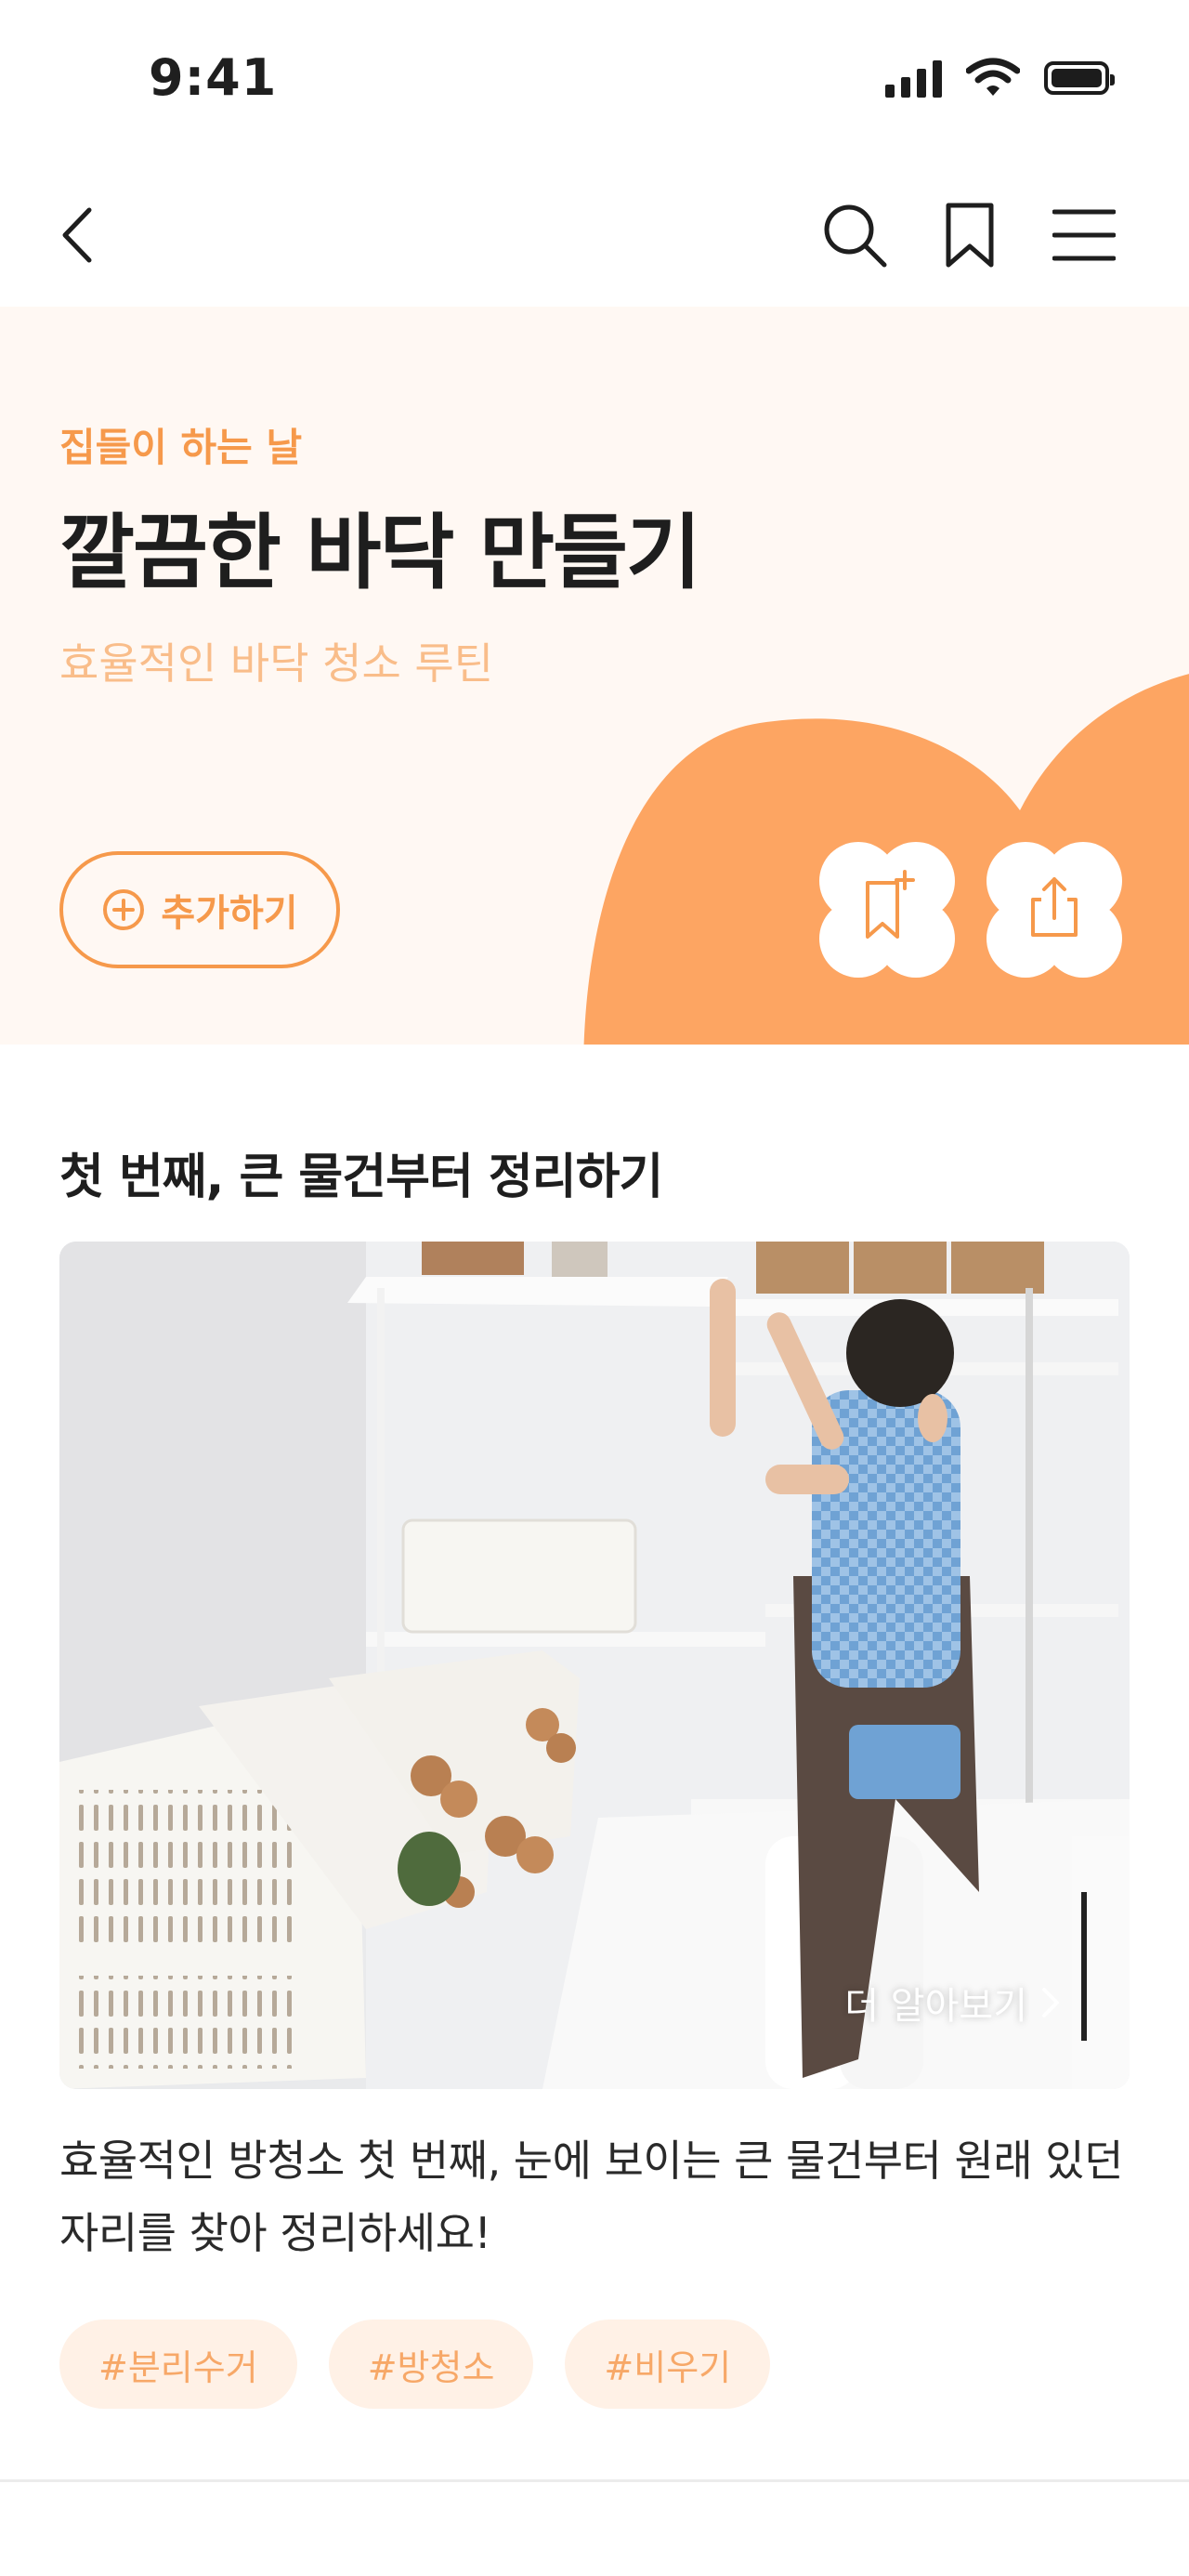 The image size is (1189, 2576). What do you see at coordinates (380, 552) in the screenshot?
I see `hero-title: 깔끔한 바닥 만들기` at bounding box center [380, 552].